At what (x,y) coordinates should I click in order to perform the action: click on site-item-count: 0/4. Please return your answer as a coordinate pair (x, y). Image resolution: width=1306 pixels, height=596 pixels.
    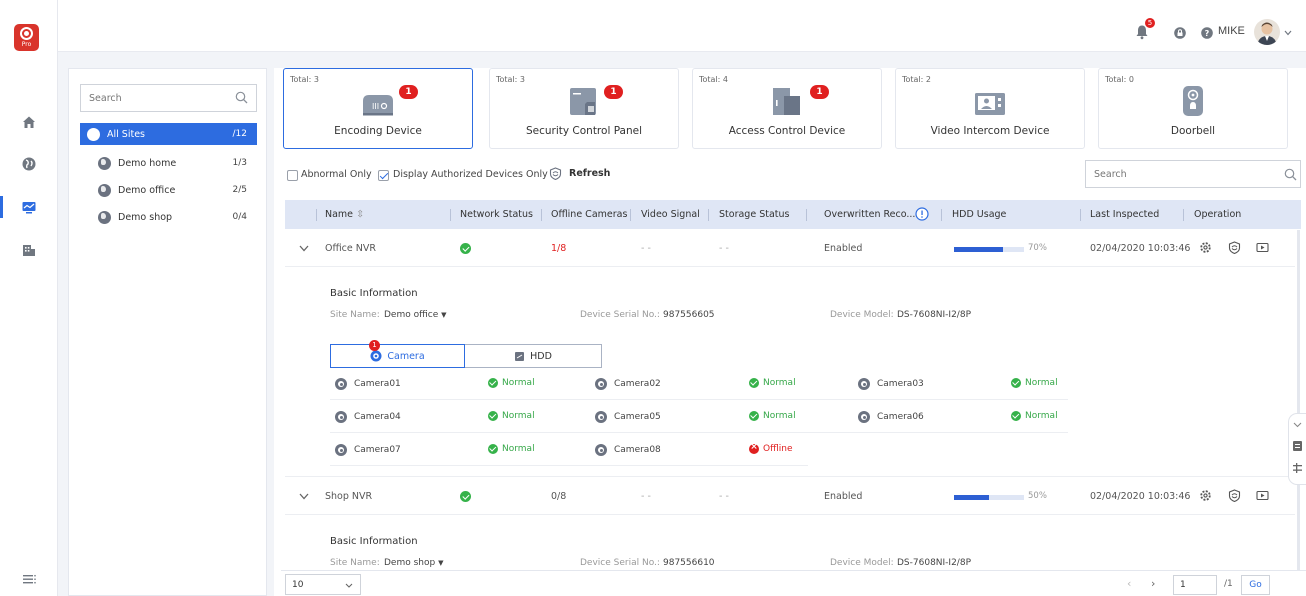
    Looking at the image, I should click on (239, 217).